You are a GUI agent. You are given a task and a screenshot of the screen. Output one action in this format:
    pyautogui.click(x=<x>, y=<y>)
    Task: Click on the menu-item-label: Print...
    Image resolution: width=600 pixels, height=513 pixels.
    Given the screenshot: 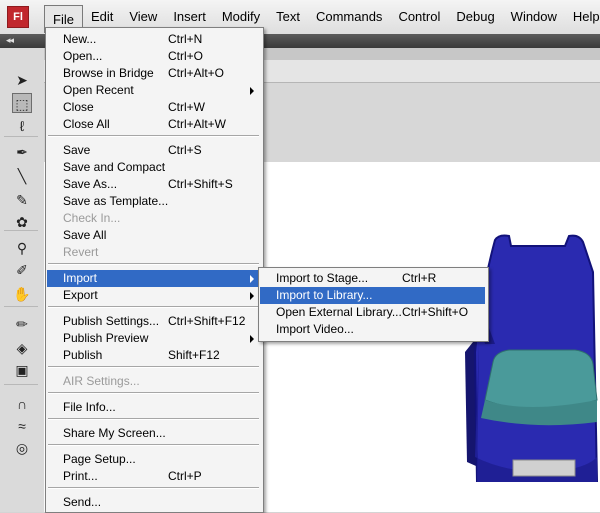 What is the action you would take?
    pyautogui.click(x=80, y=476)
    